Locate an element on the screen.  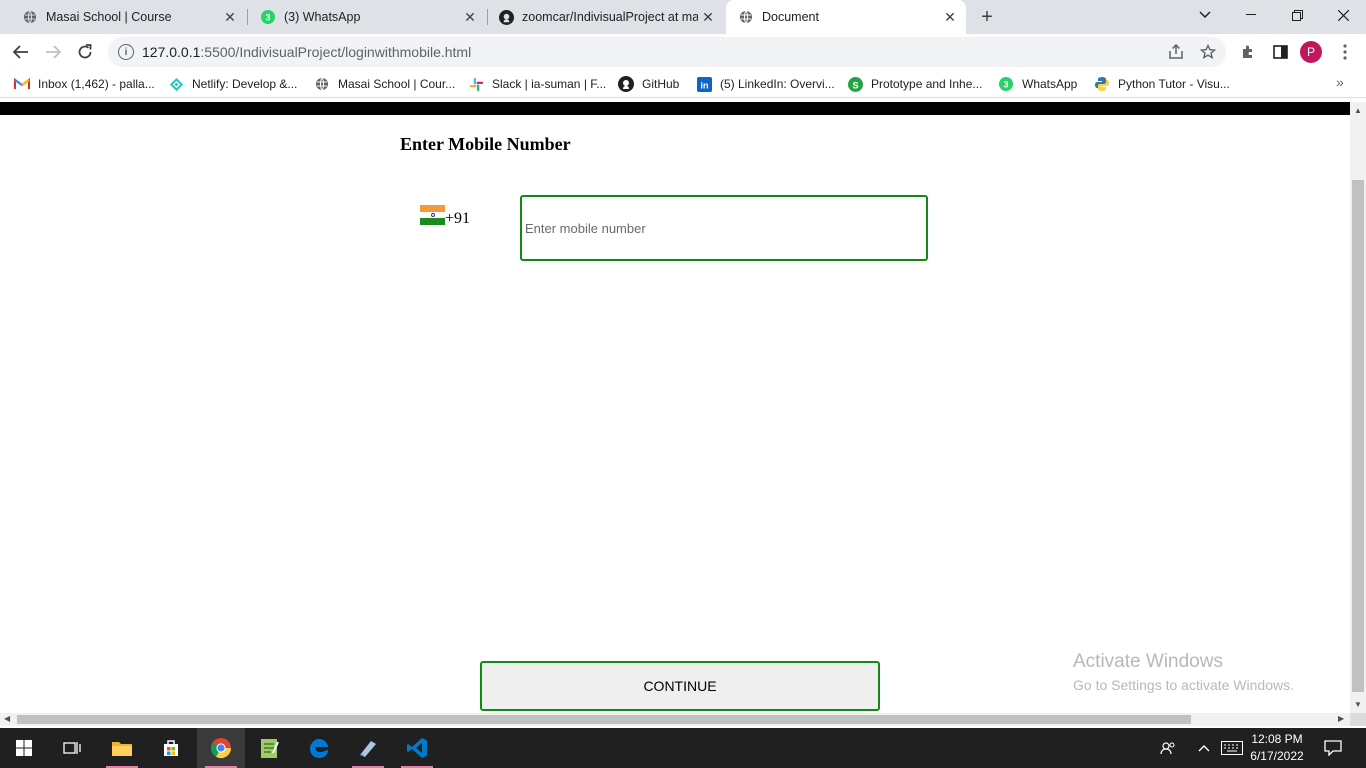
page-header-bar is located at coordinates (675, 108).